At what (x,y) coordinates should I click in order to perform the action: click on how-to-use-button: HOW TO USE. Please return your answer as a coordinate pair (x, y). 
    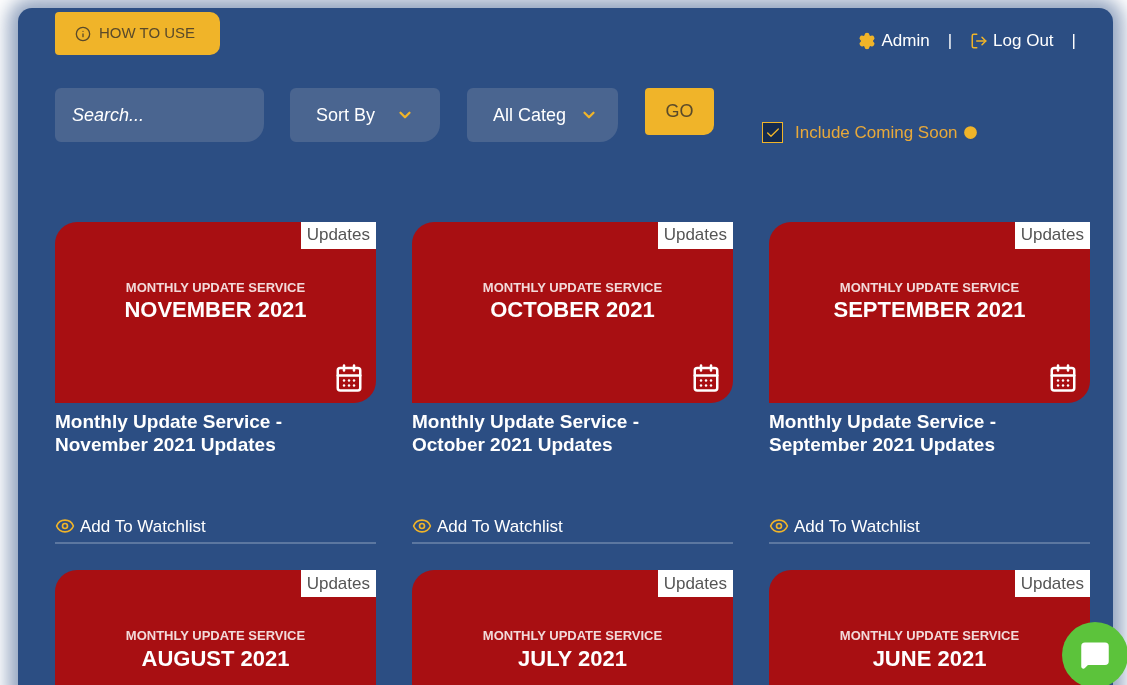
    Looking at the image, I should click on (137, 33).